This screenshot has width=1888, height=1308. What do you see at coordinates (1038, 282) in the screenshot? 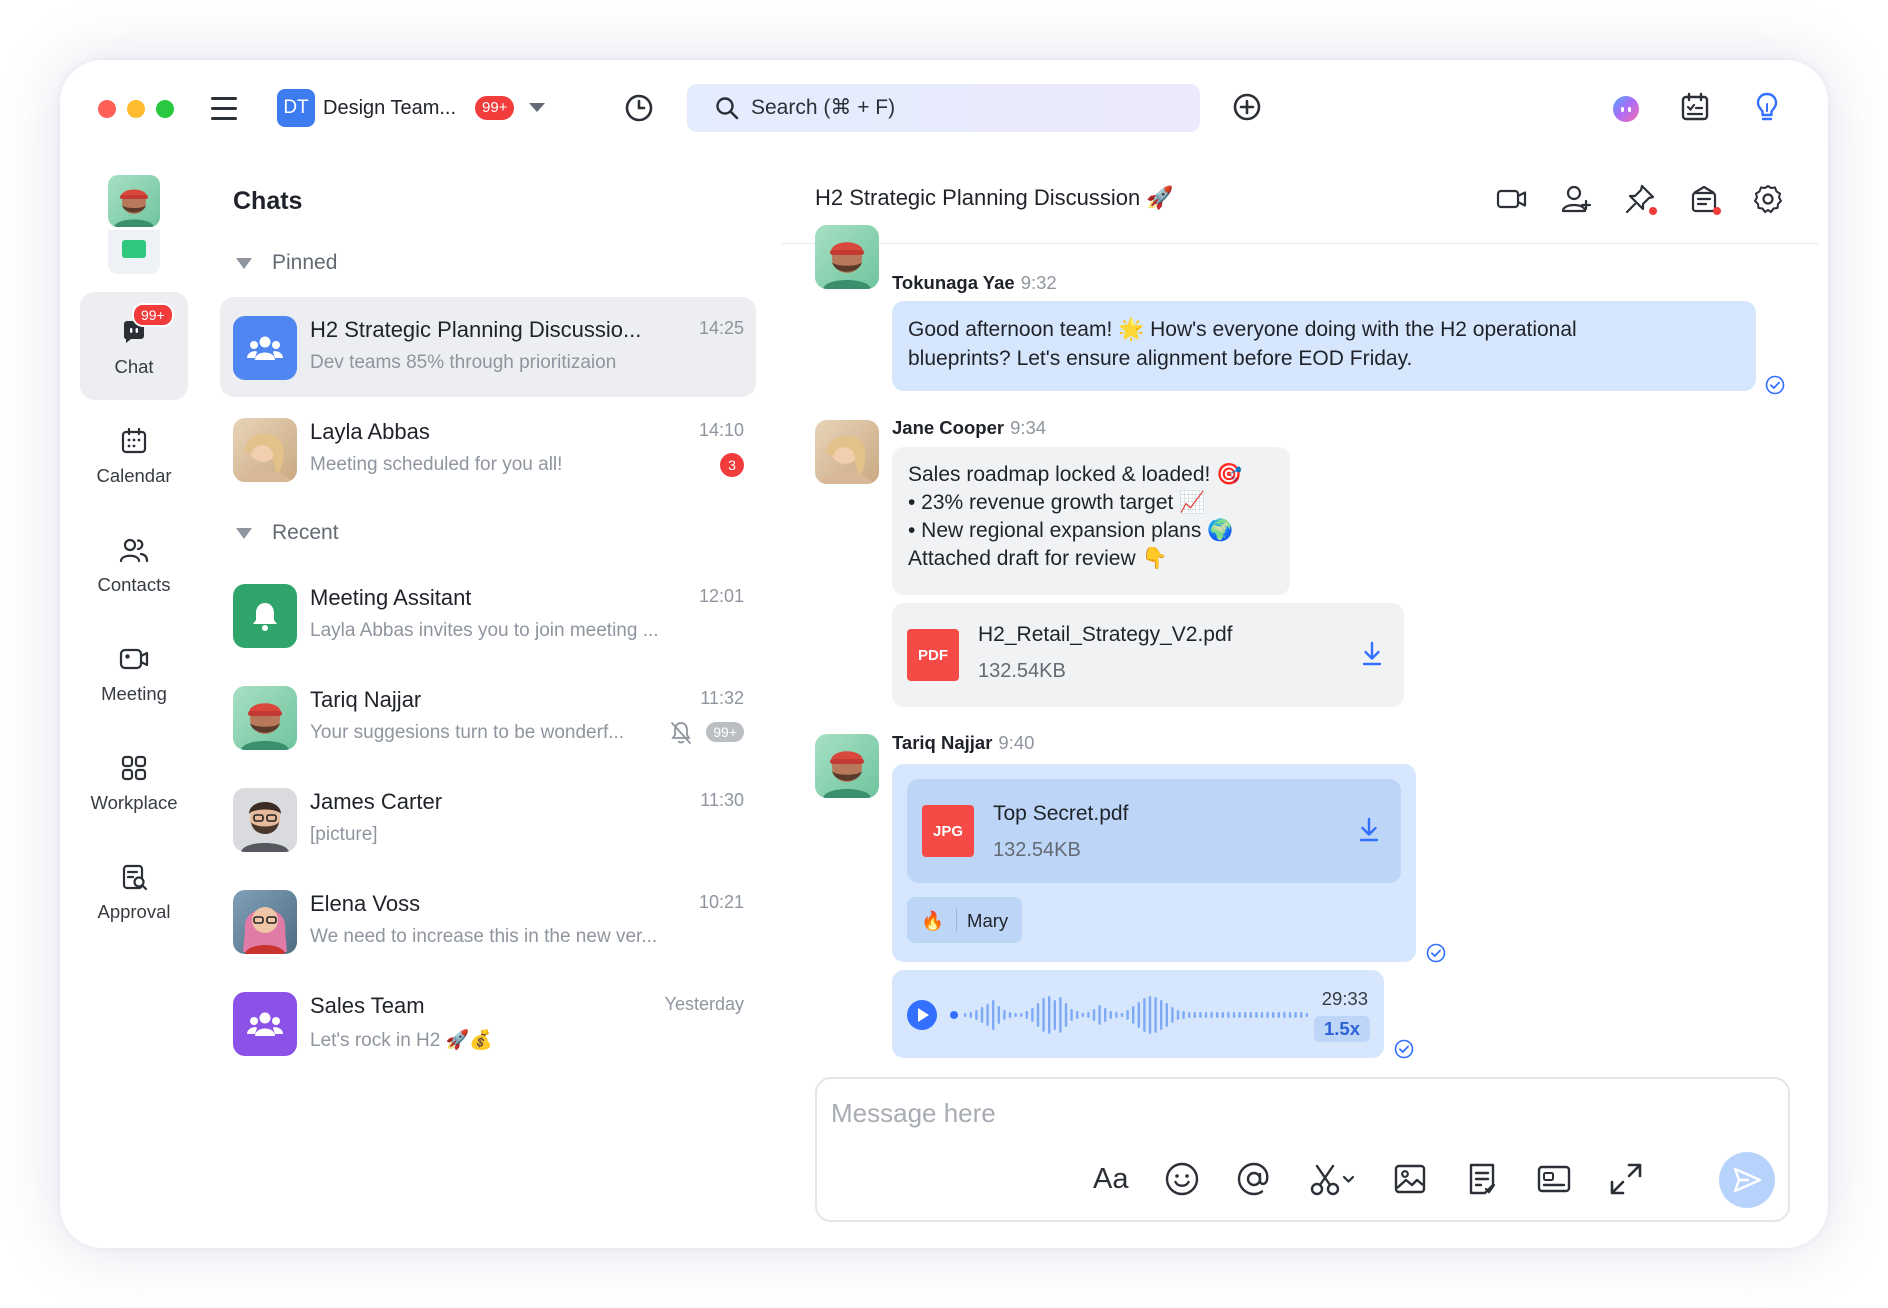
I see `message-time: 9:32` at bounding box center [1038, 282].